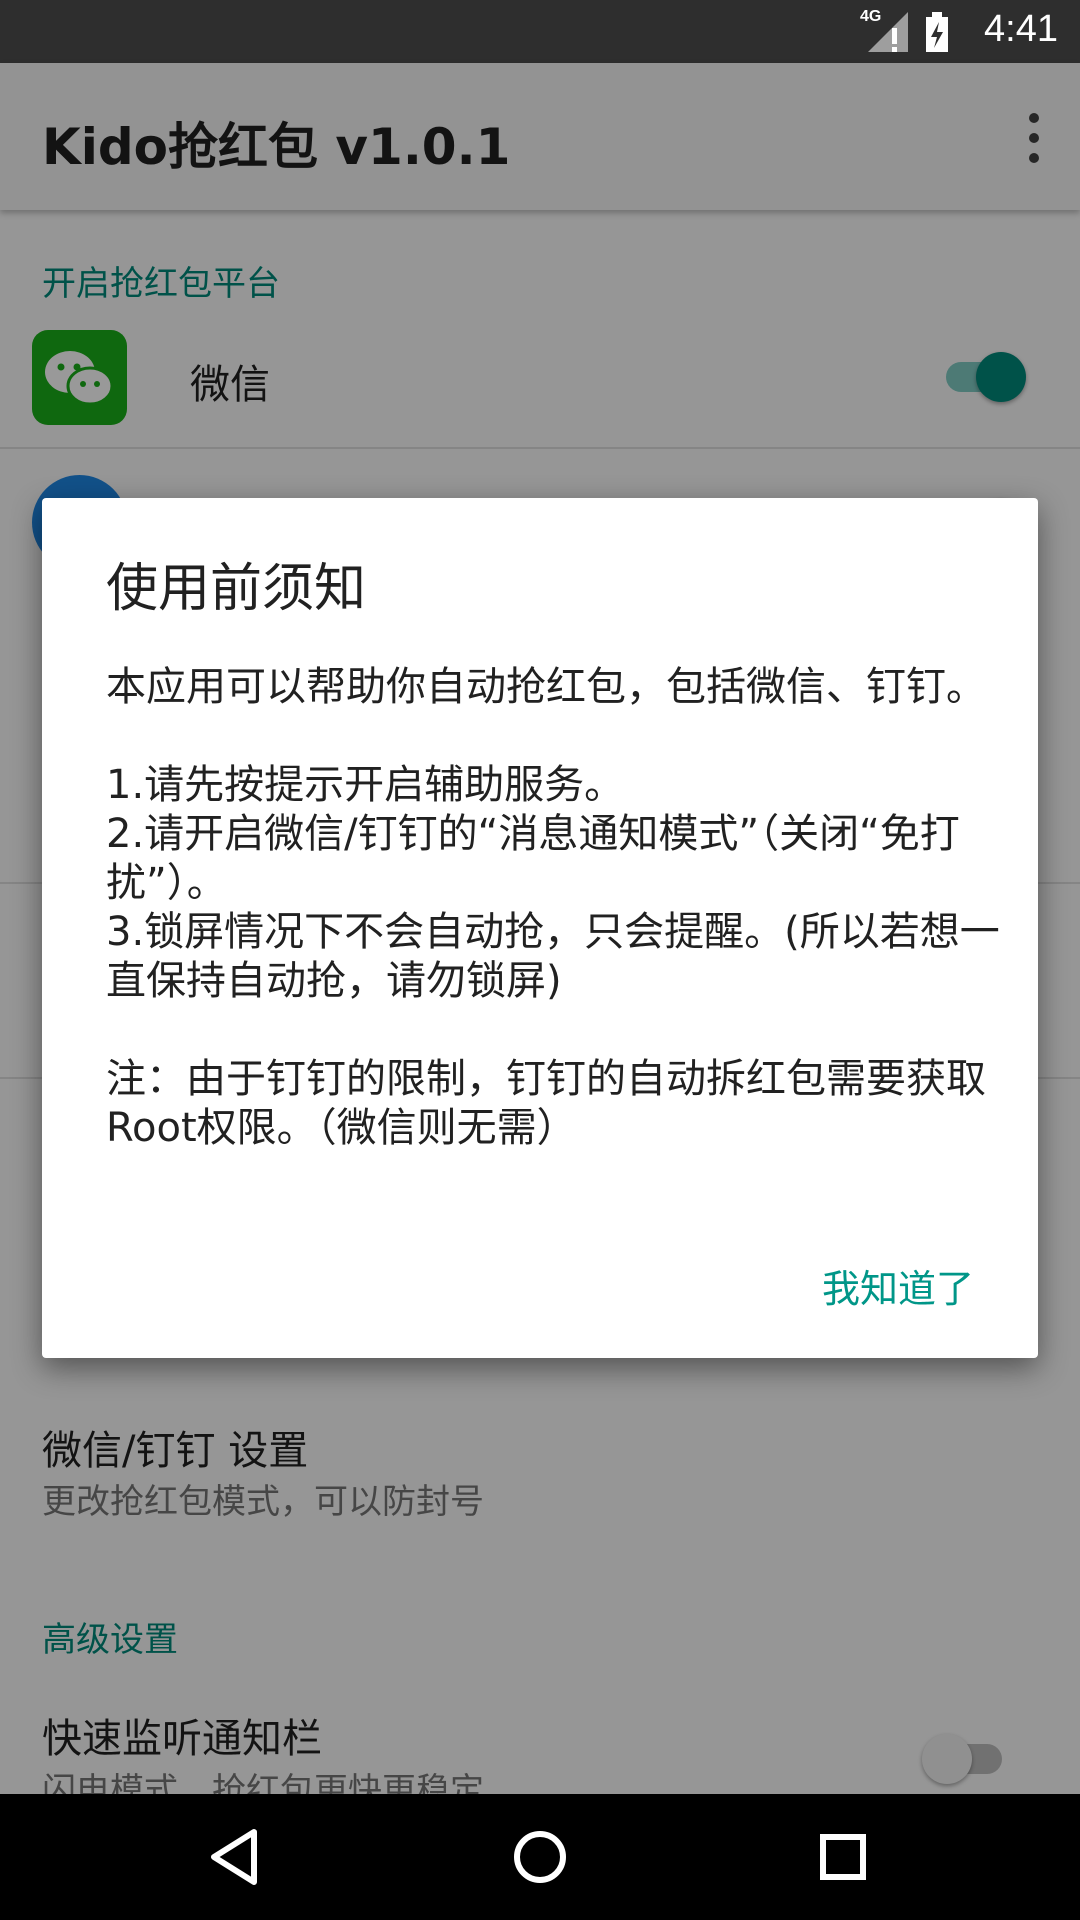  I want to click on status-icons: 4G, so click(905, 31).